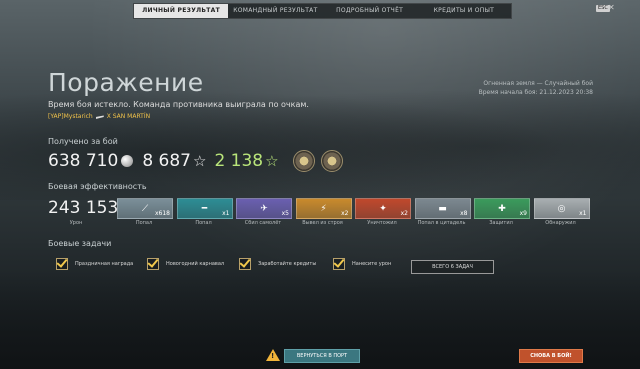 The image size is (640, 369). Describe the element at coordinates (611, 7) in the screenshot. I see `close-icon: ✕` at that location.